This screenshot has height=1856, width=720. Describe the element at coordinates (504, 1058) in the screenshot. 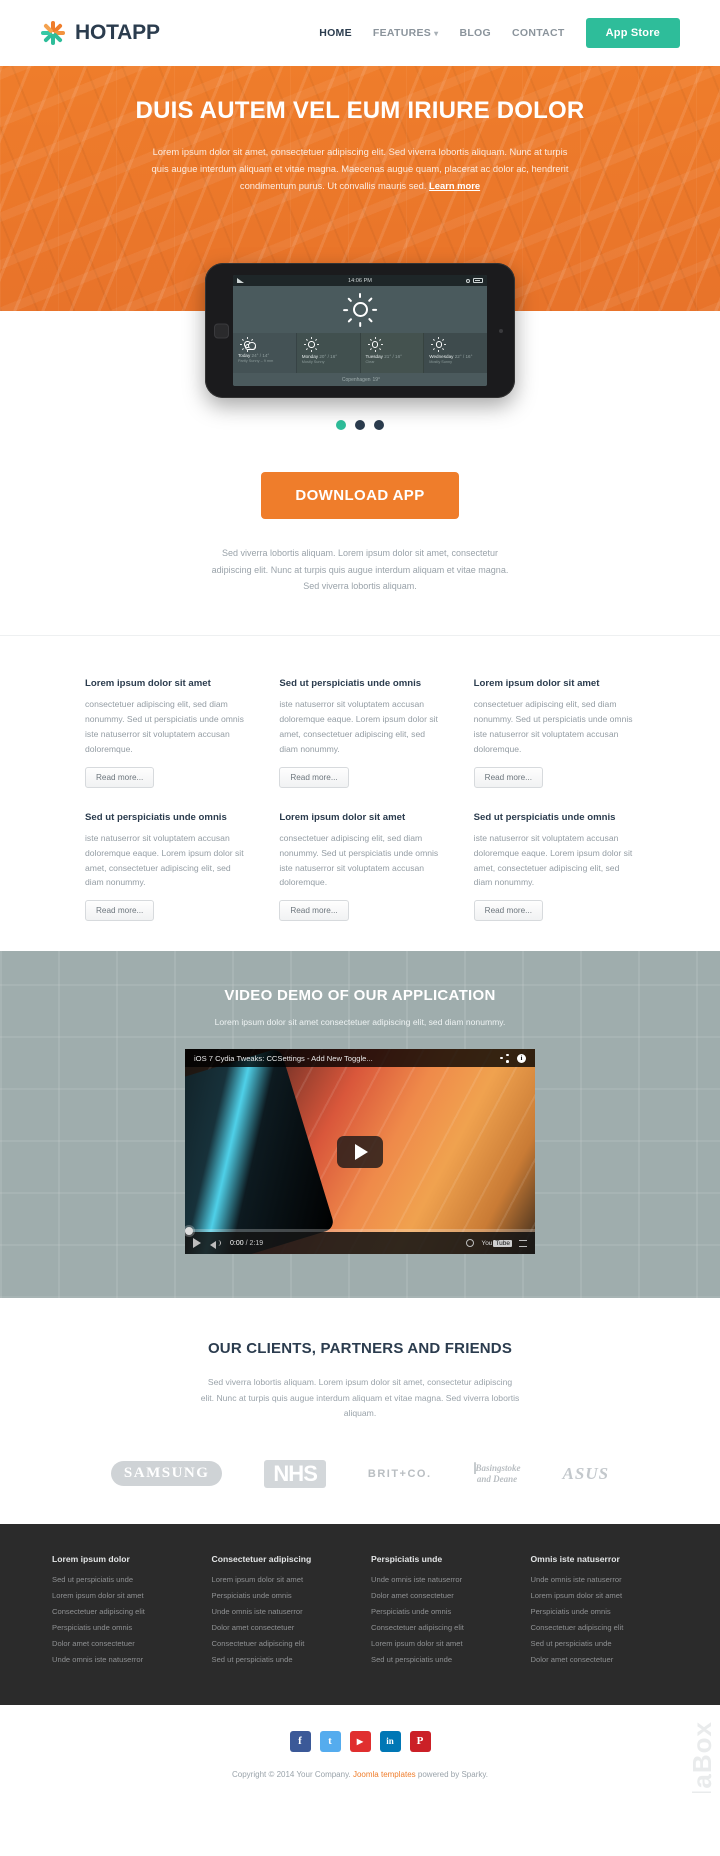

I see `share-icon` at that location.